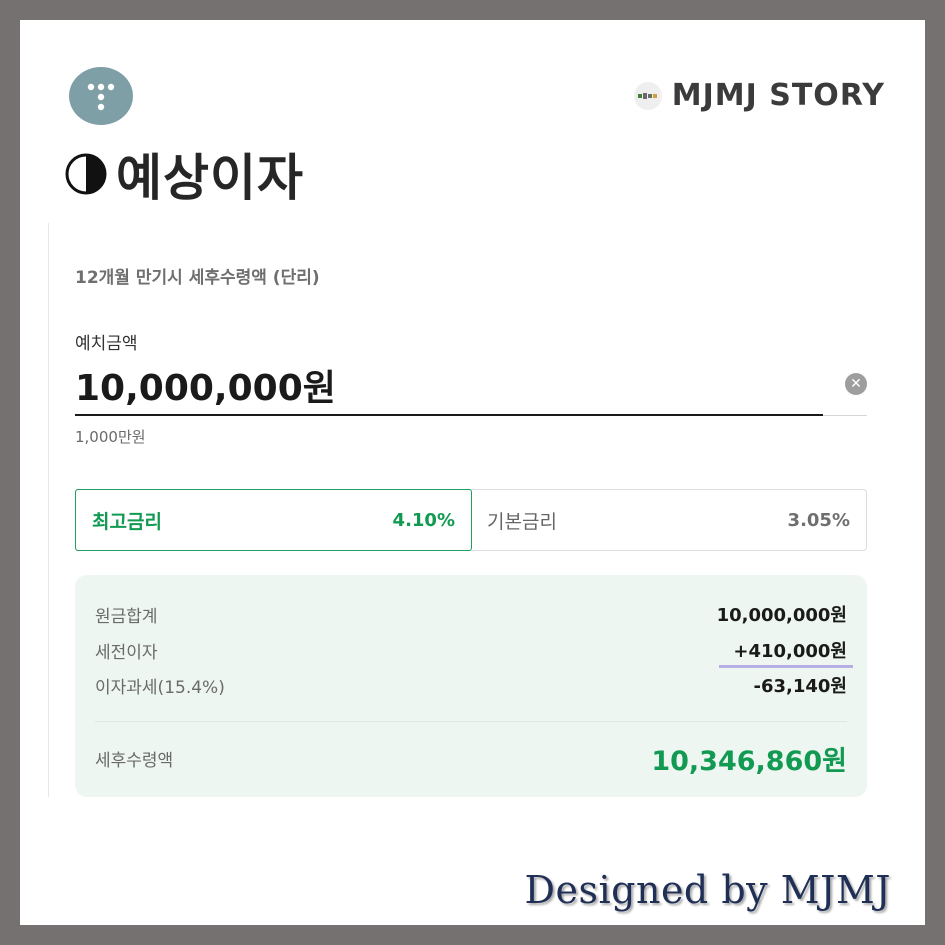  Describe the element at coordinates (126, 652) in the screenshot. I see `pretax-interest-label: 세전이자` at that location.